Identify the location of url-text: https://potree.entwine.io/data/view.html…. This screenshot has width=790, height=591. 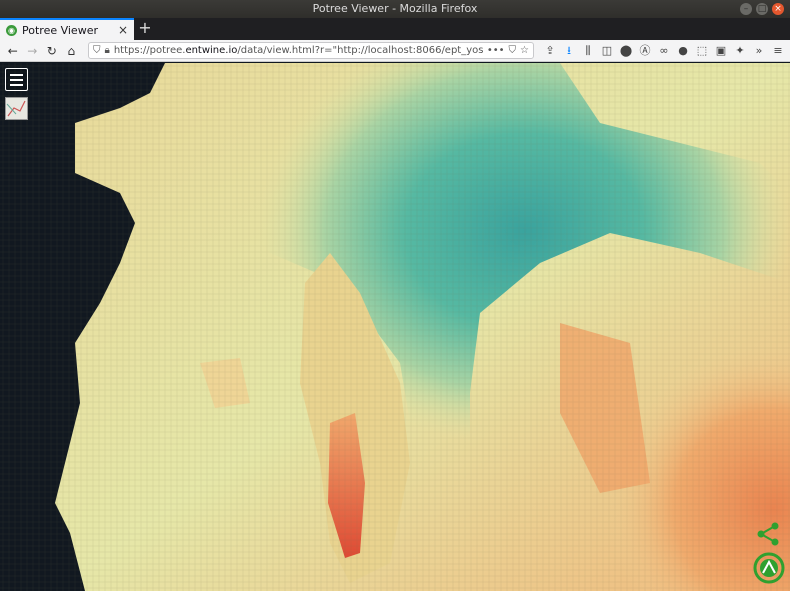
(298, 50).